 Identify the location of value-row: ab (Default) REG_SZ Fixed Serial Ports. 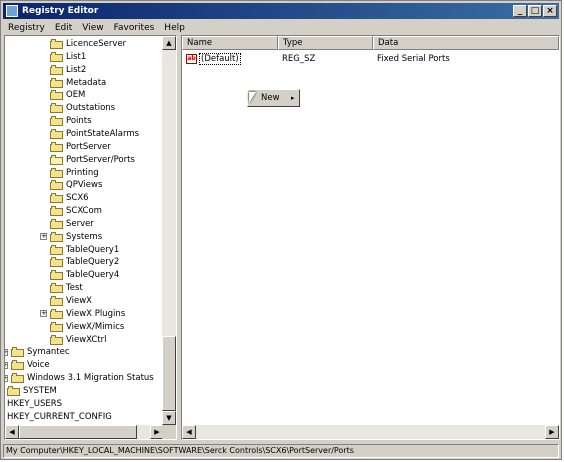
(316, 58).